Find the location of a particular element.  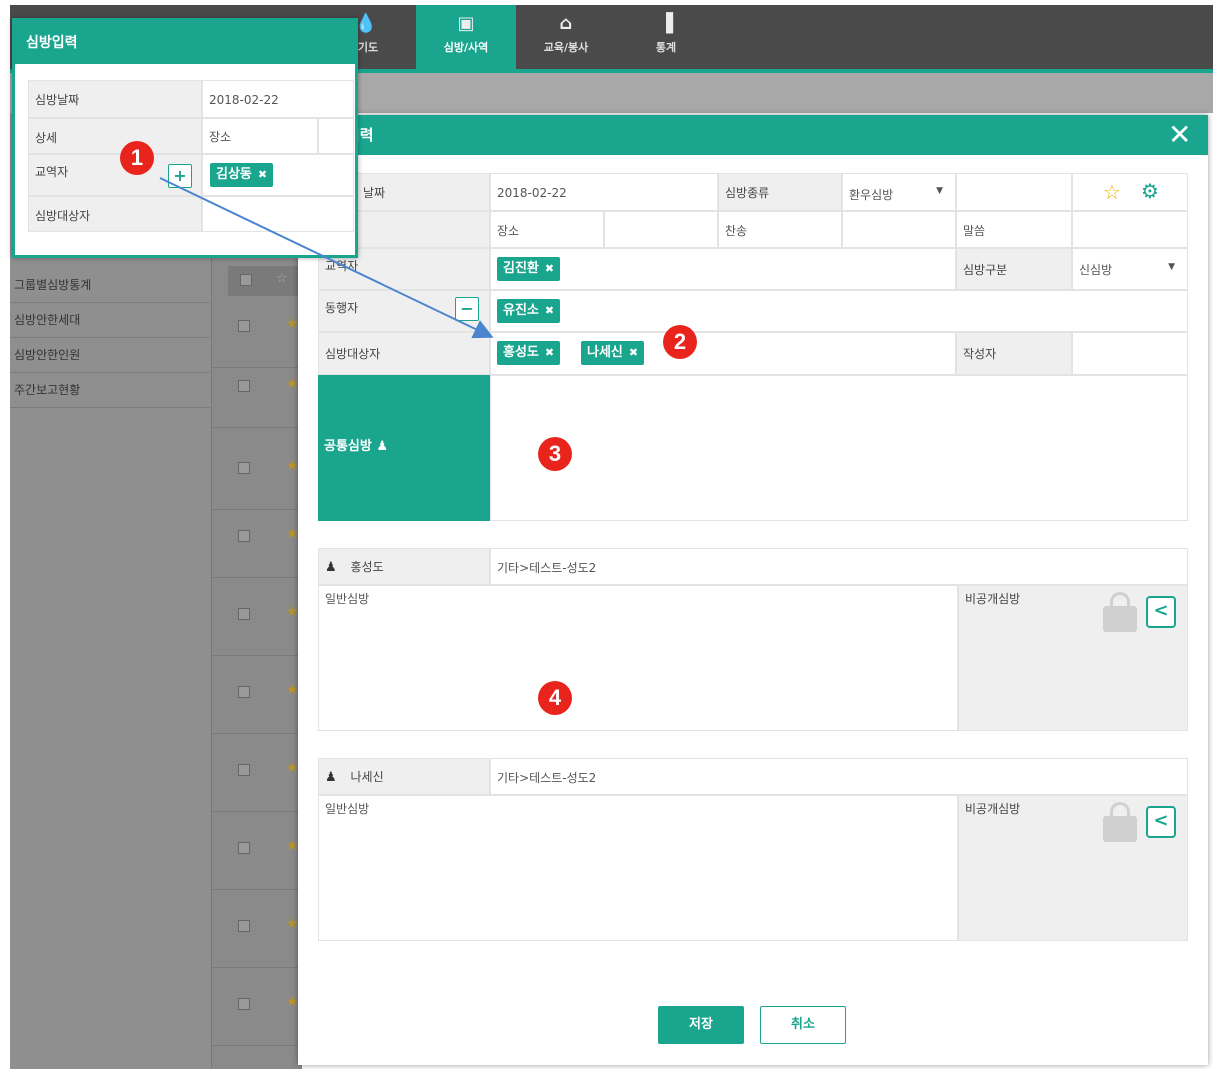

step-badge-2: 2 is located at coordinates (680, 342).